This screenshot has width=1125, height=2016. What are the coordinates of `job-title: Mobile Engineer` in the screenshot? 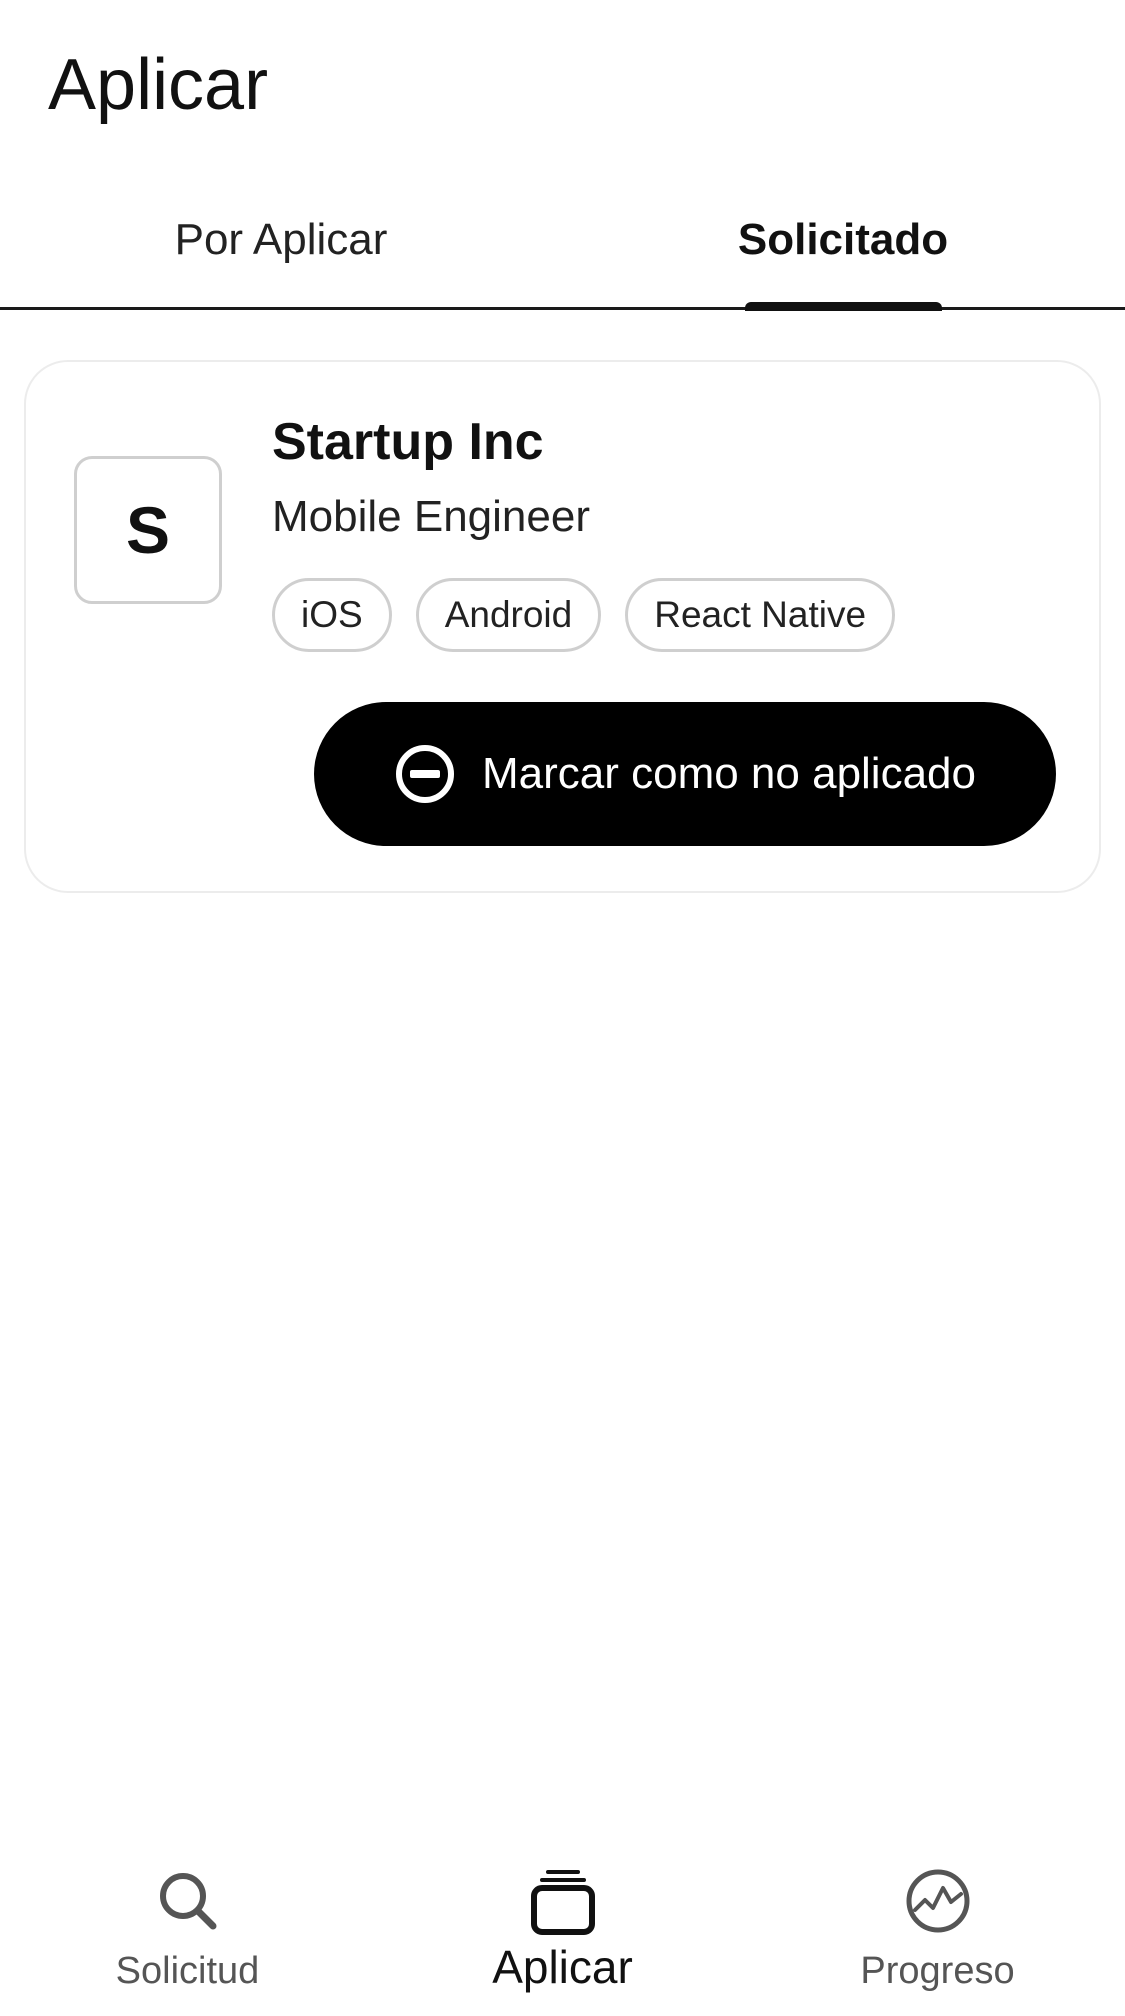 It's located at (431, 516).